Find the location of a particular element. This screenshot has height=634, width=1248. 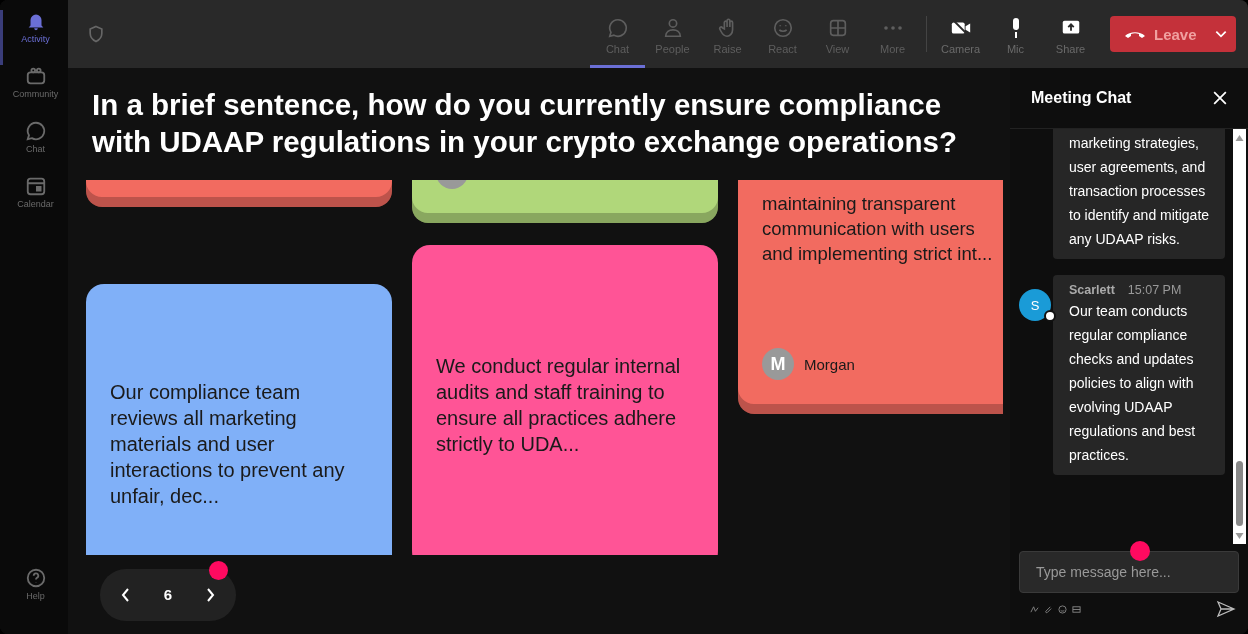

page-number: 6 is located at coordinates (168, 594).